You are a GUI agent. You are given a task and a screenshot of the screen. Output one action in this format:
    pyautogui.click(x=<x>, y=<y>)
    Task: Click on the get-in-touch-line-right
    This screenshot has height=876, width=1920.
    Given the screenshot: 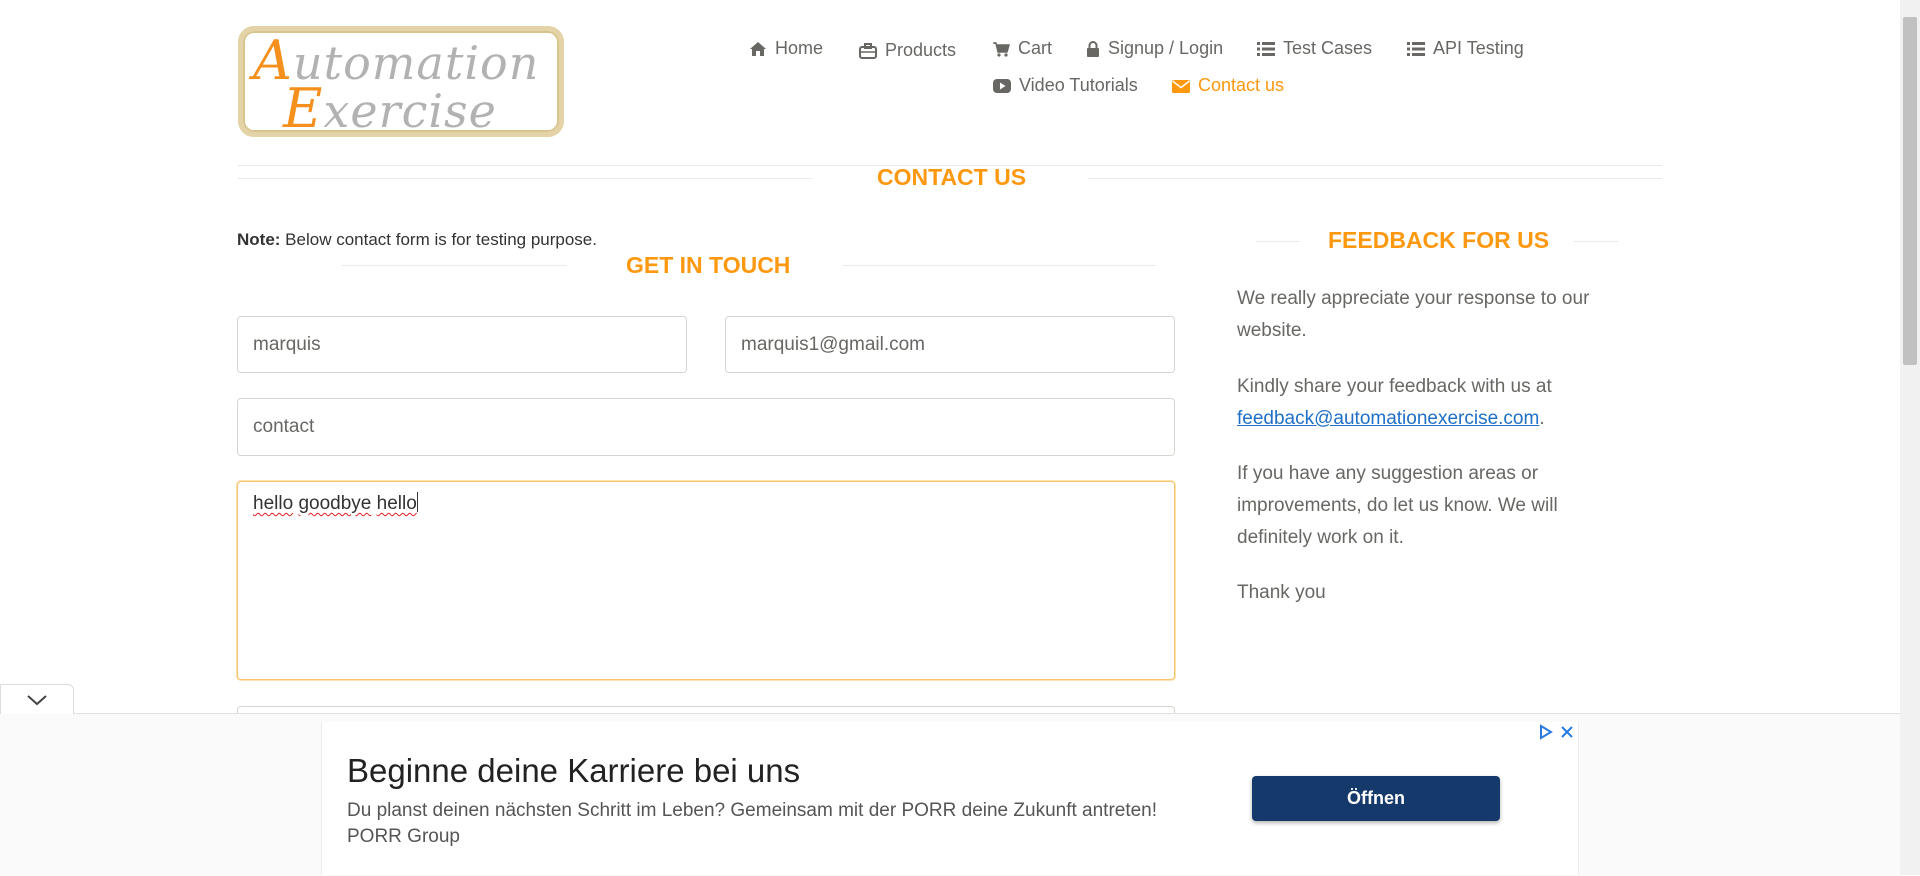 What is the action you would take?
    pyautogui.click(x=999, y=265)
    